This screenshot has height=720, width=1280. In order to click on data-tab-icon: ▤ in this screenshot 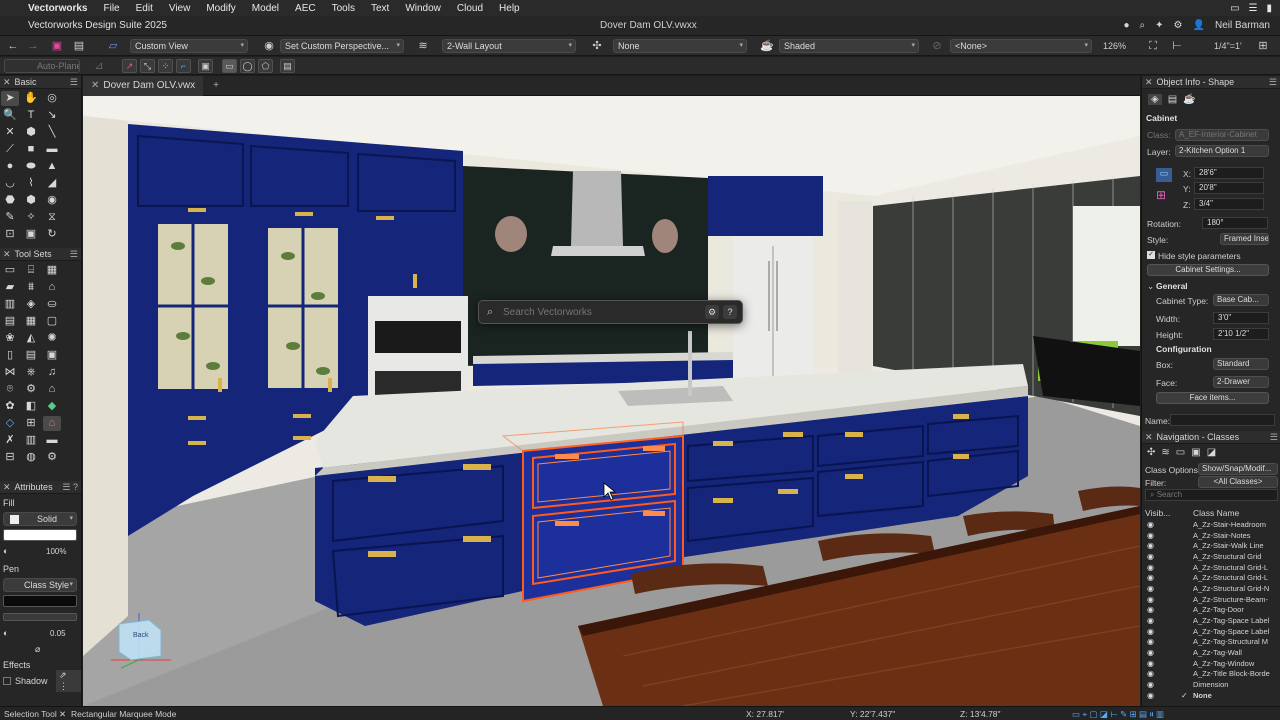, I will do `click(1172, 99)`.